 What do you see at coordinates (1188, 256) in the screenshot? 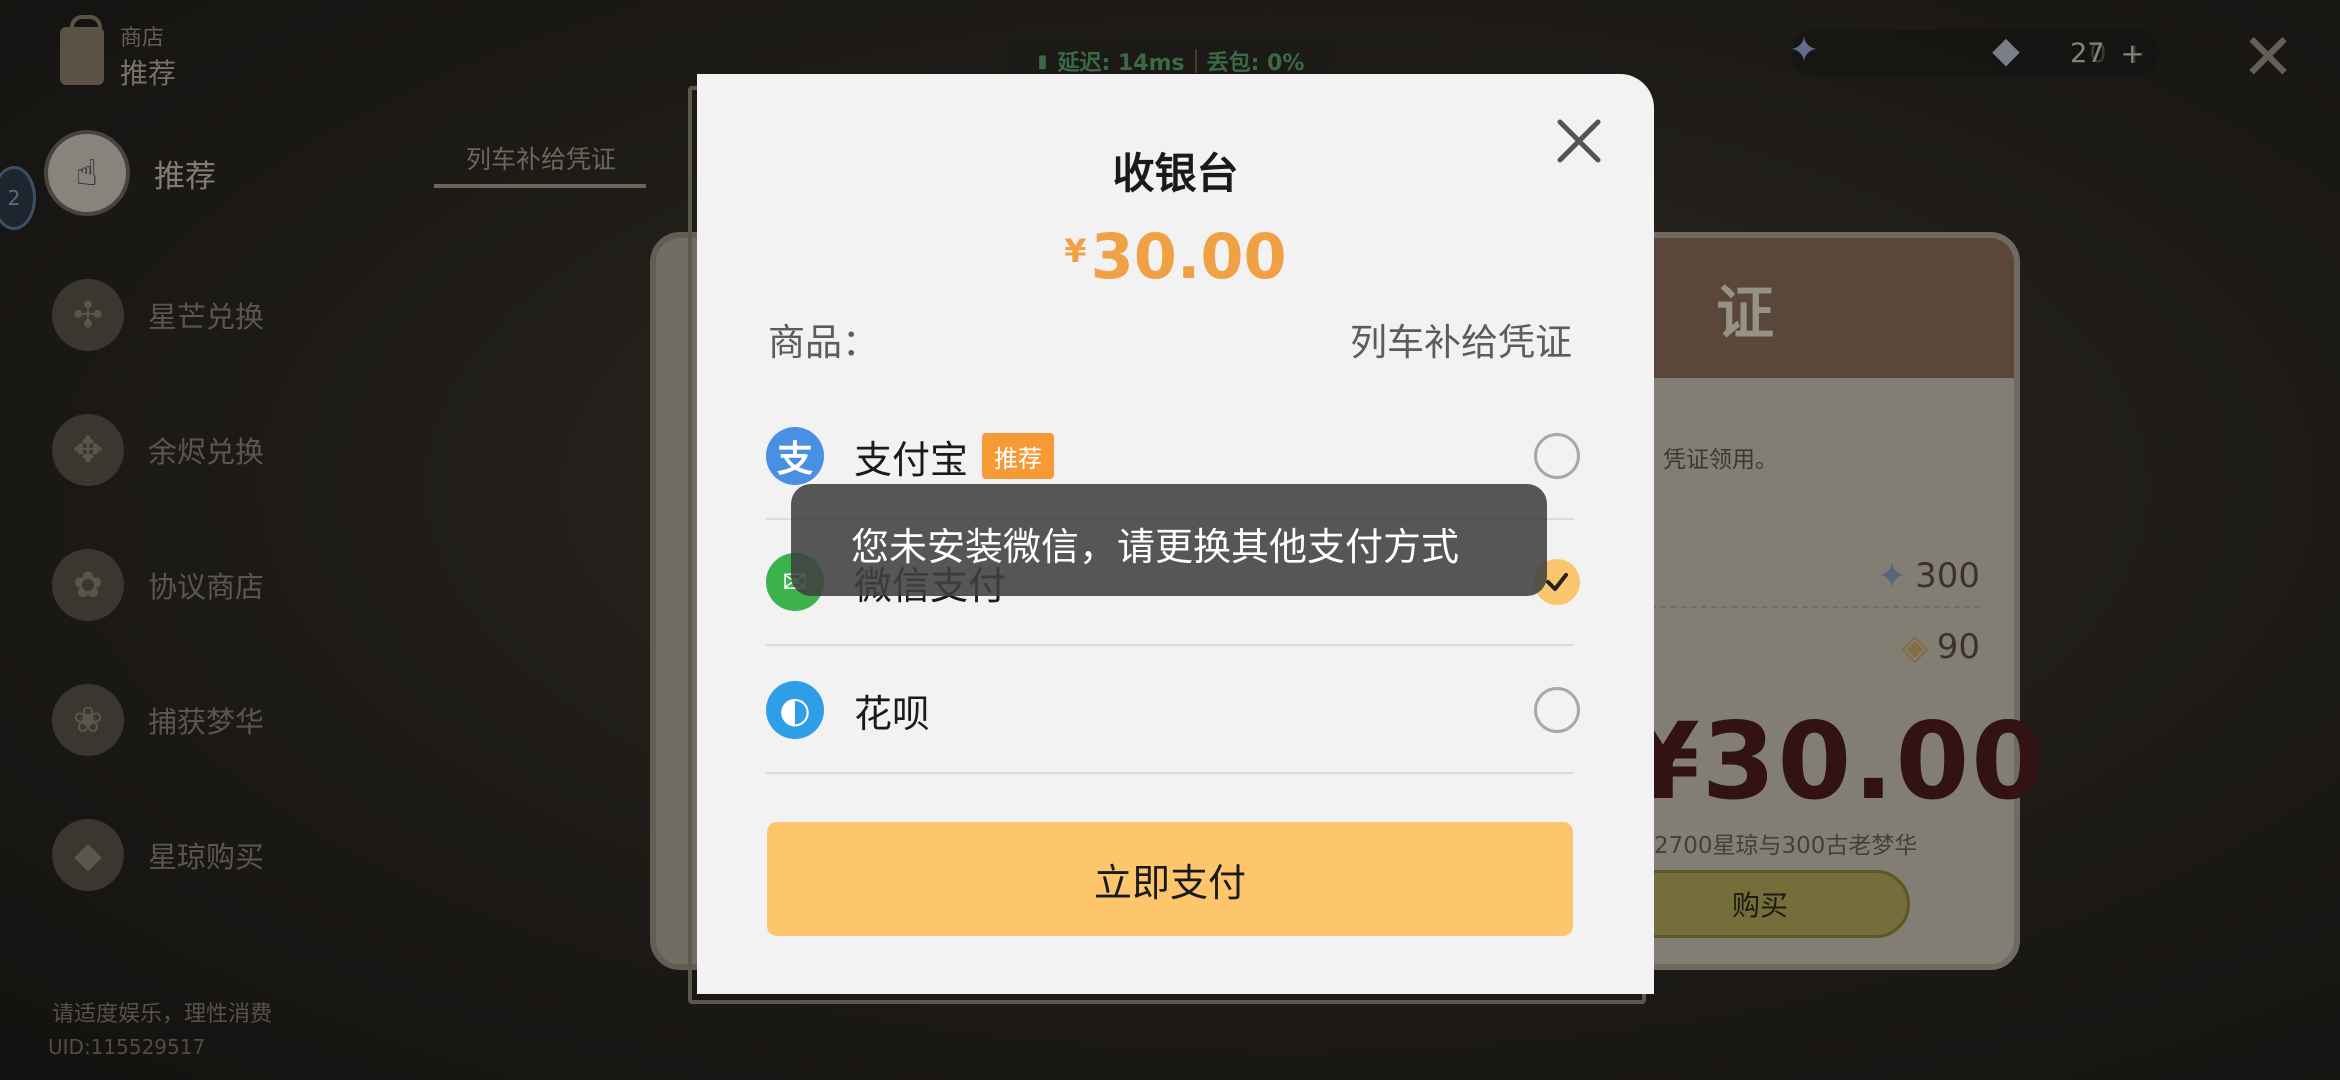
I see `price-value: 30.00` at bounding box center [1188, 256].